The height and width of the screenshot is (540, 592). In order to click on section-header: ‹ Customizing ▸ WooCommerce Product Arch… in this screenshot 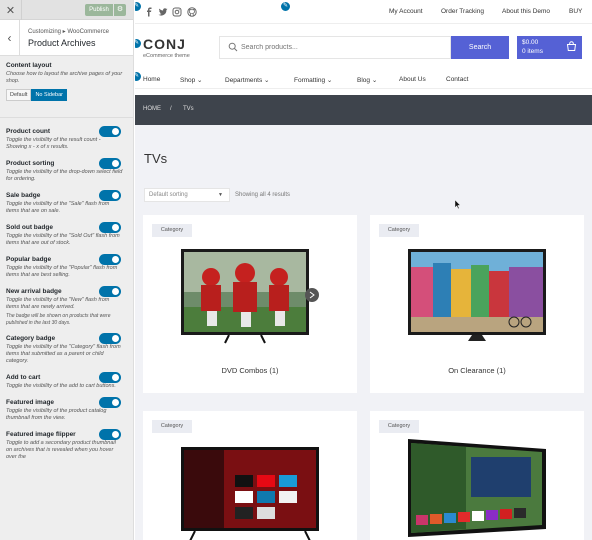, I will do `click(66, 38)`.